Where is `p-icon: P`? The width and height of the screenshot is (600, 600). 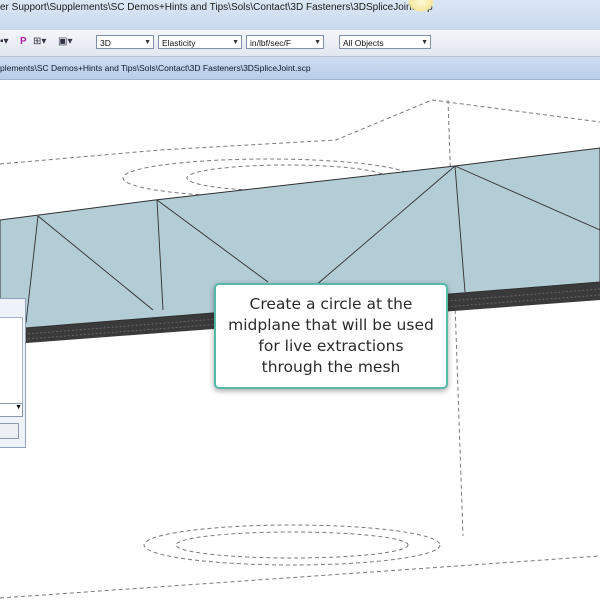 p-icon: P is located at coordinates (23, 41).